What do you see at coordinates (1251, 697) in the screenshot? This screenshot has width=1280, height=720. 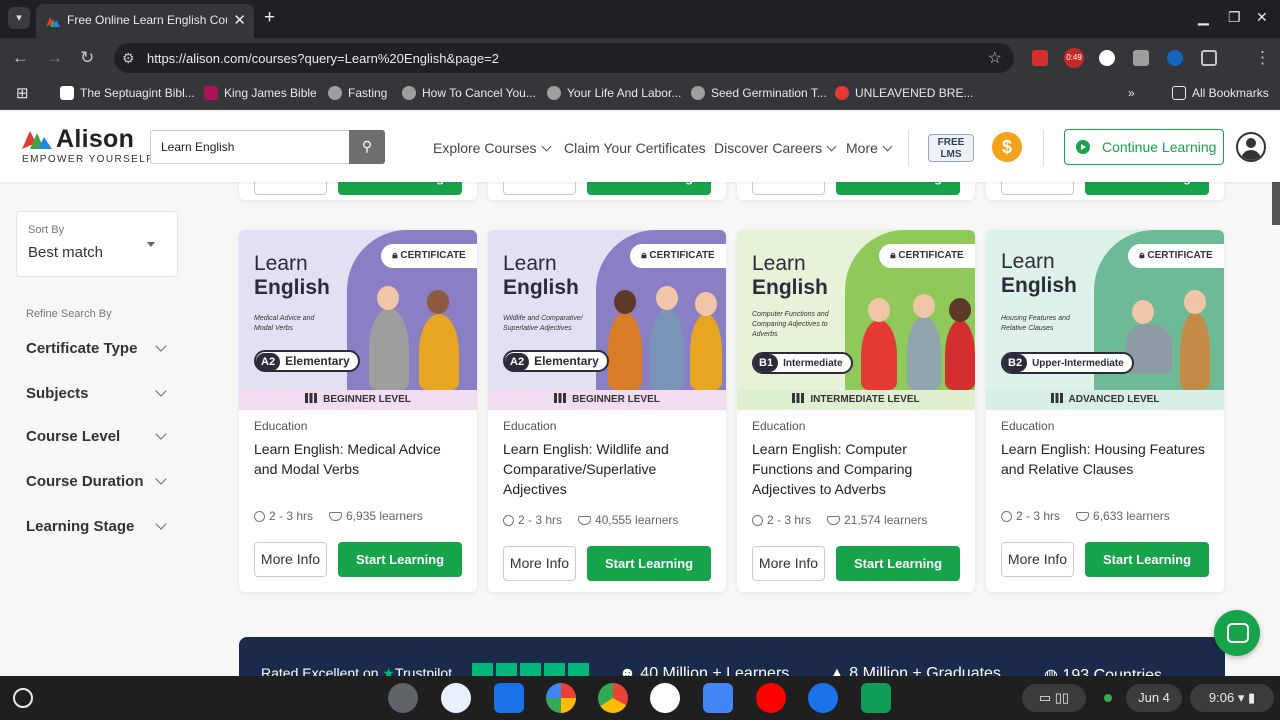 I see `battery-icon: ▮` at bounding box center [1251, 697].